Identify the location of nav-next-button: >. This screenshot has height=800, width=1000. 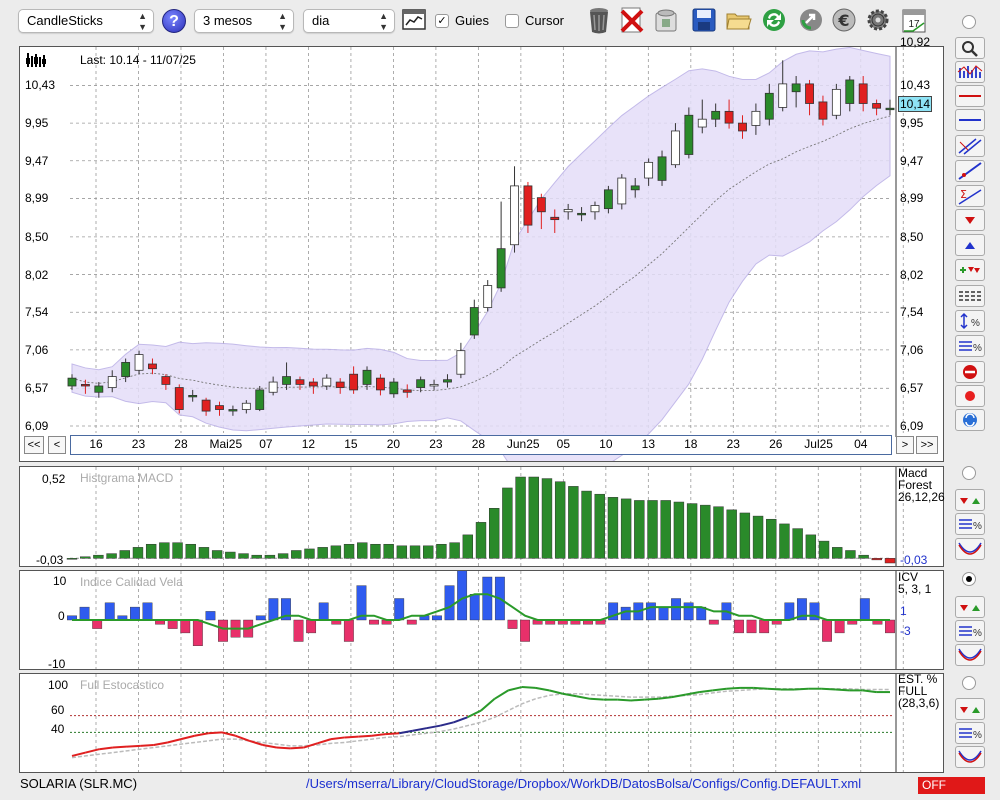
(905, 445).